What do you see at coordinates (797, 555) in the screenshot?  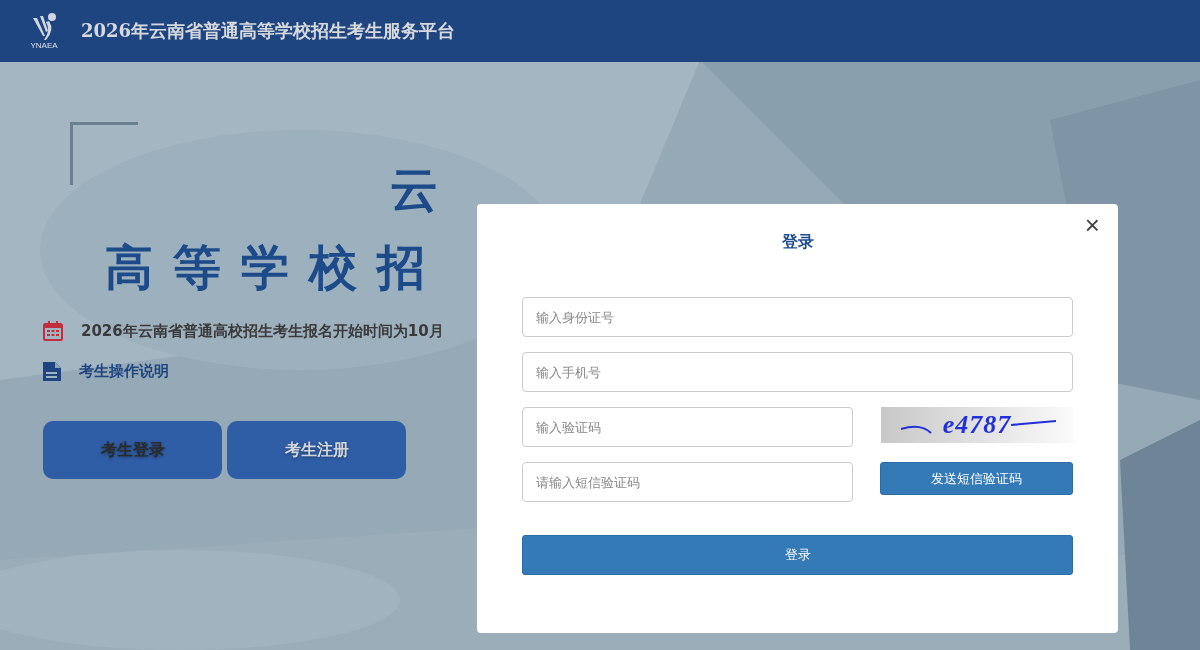 I see `login-button: 登录` at bounding box center [797, 555].